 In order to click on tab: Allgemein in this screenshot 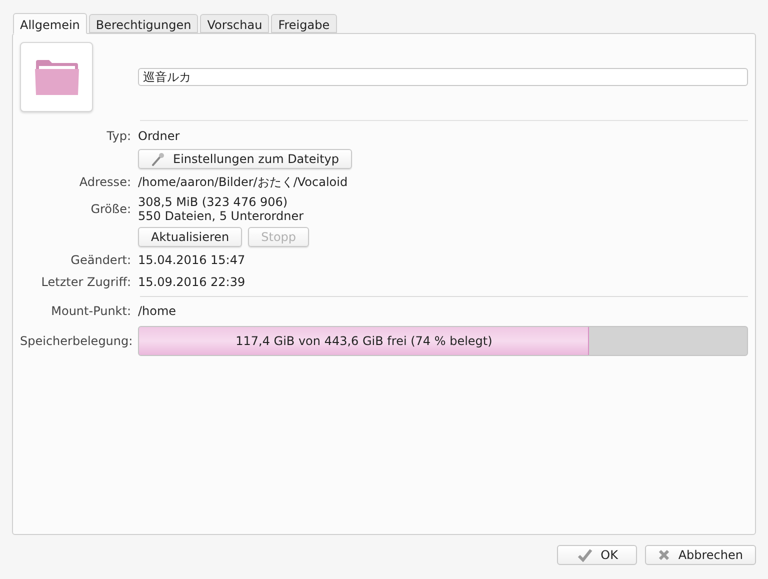, I will do `click(50, 23)`.